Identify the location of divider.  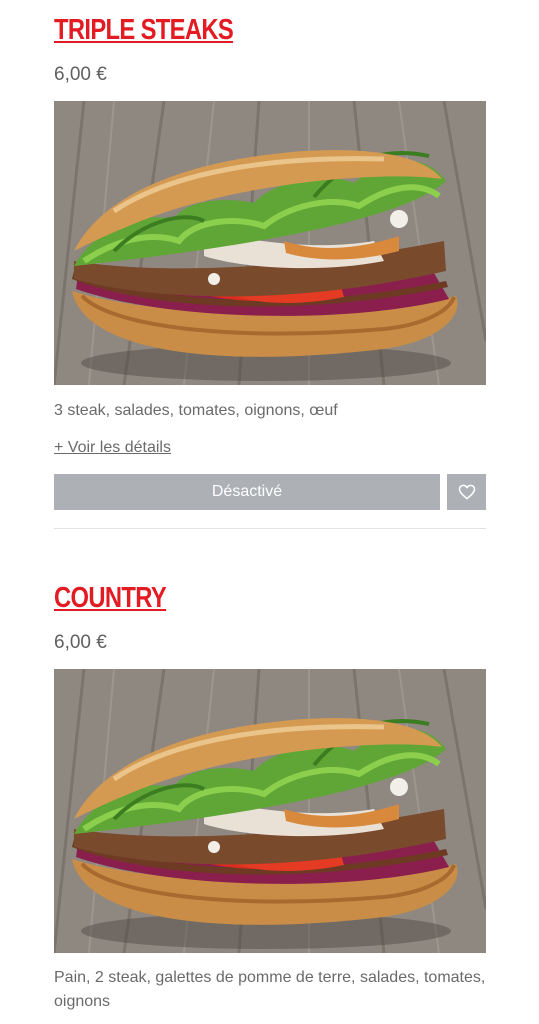
(270, 528).